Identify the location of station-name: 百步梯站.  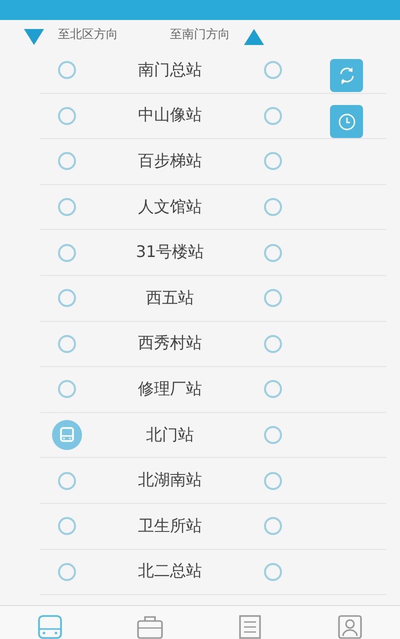
(170, 161).